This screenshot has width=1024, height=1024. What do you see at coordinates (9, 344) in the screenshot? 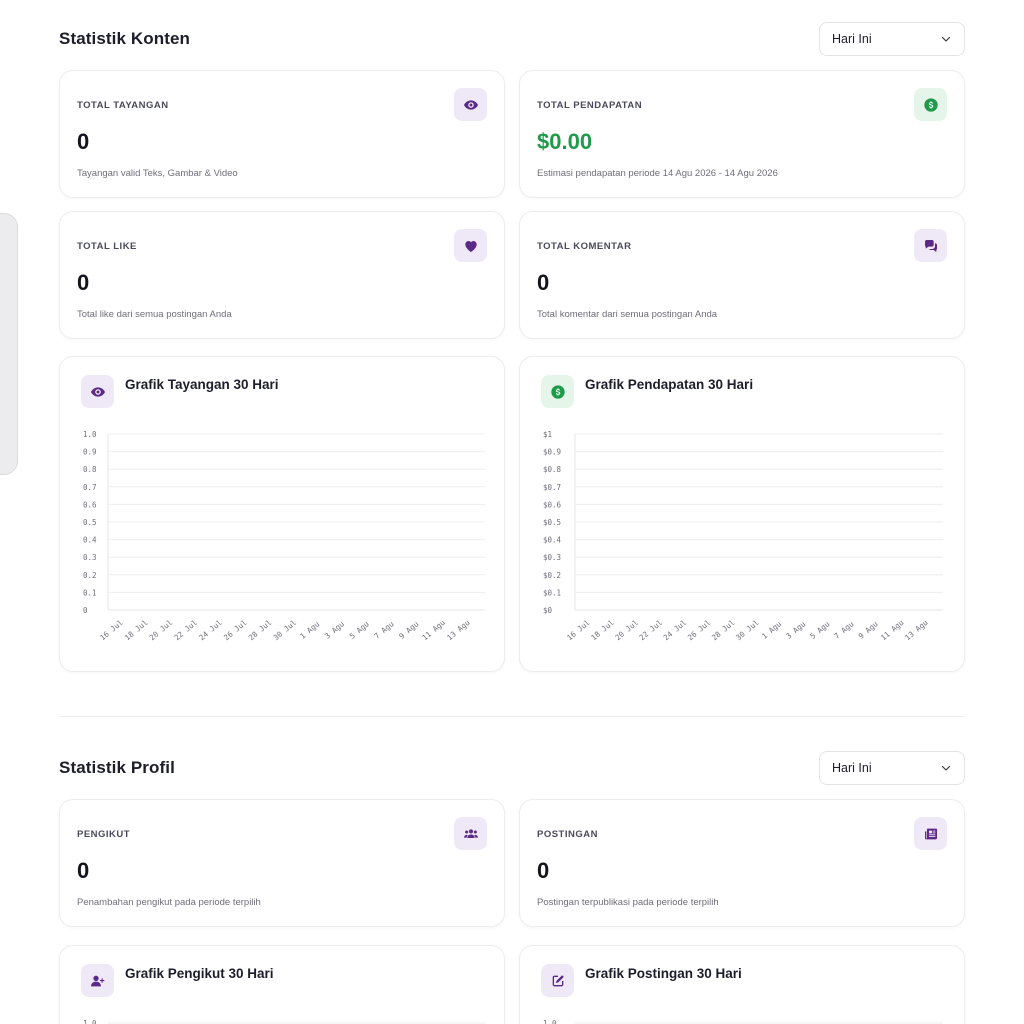
I see `side-panel-tab` at bounding box center [9, 344].